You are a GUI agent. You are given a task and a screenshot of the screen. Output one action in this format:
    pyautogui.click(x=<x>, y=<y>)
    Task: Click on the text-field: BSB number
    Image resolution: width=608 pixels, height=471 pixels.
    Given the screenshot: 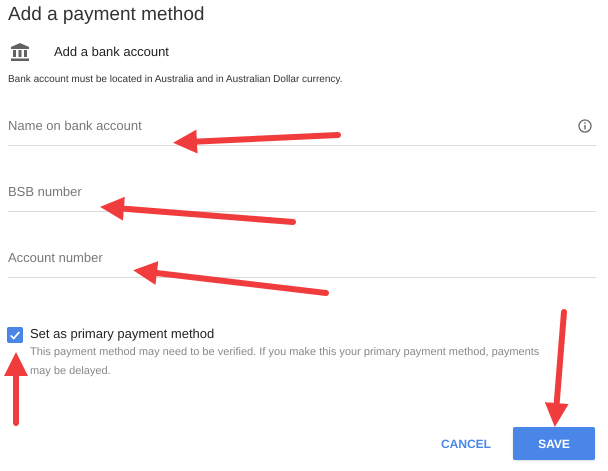 What is the action you would take?
    pyautogui.click(x=302, y=192)
    